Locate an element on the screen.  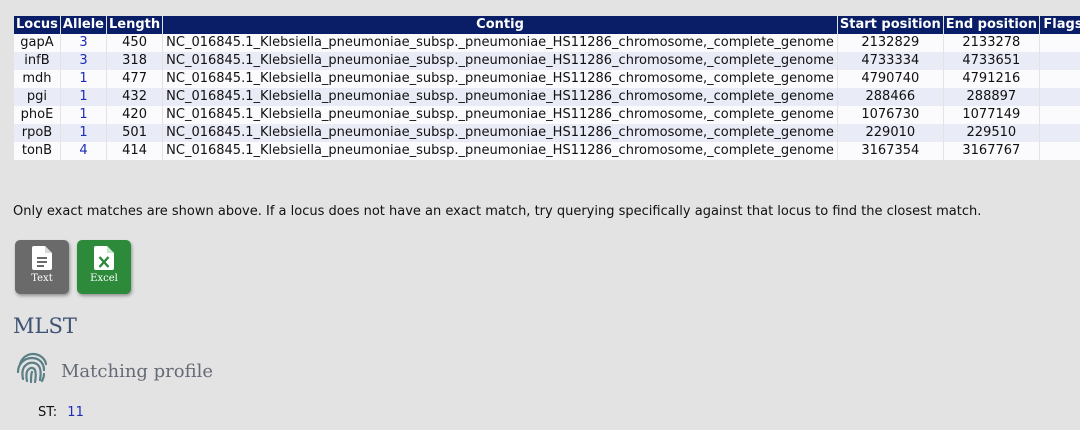
cell-end: 2133278 is located at coordinates (991, 43).